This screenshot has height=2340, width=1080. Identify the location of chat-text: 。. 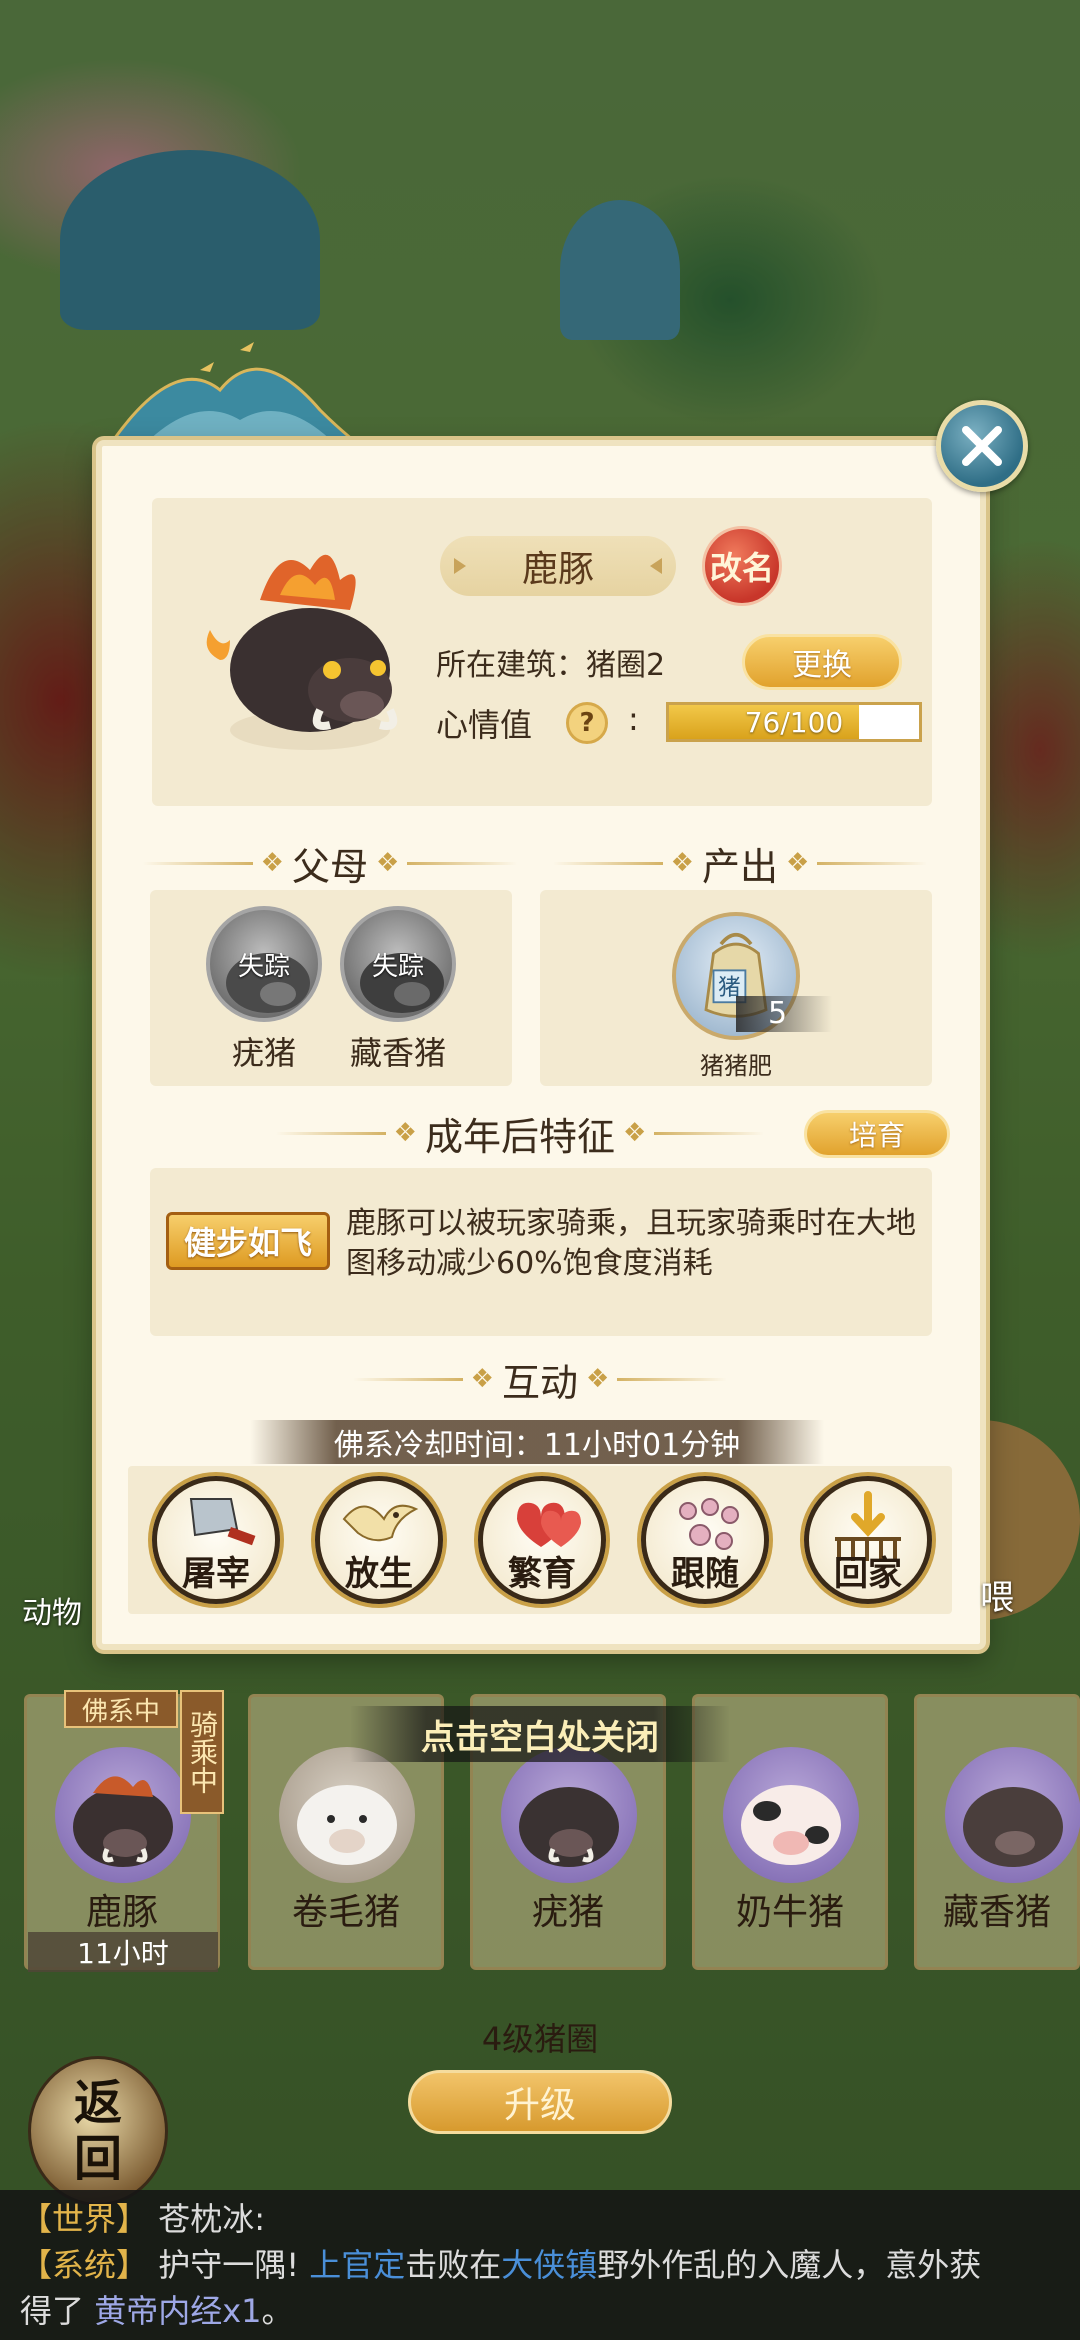
(277, 2311).